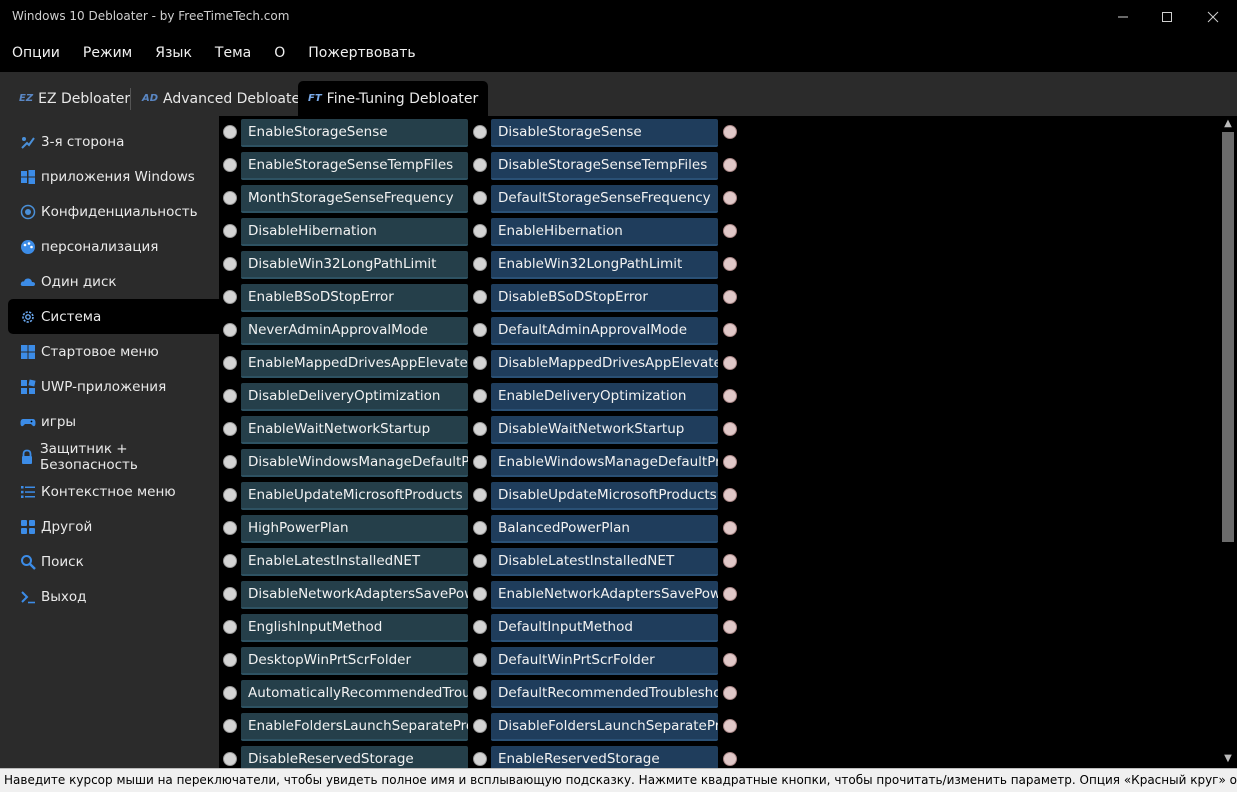 This screenshot has width=1237, height=792. What do you see at coordinates (354, 463) in the screenshot?
I see `option-a-button: DisableWindowsManageDefaultPrin` at bounding box center [354, 463].